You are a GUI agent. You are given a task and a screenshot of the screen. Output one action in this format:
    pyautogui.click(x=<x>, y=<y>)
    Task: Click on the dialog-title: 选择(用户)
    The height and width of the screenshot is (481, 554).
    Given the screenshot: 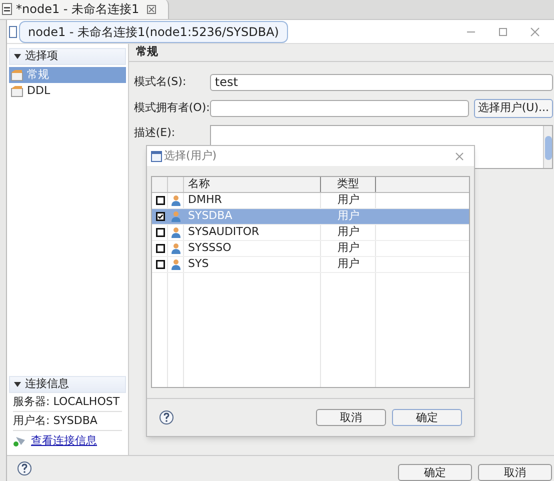 What is the action you would take?
    pyautogui.click(x=190, y=156)
    